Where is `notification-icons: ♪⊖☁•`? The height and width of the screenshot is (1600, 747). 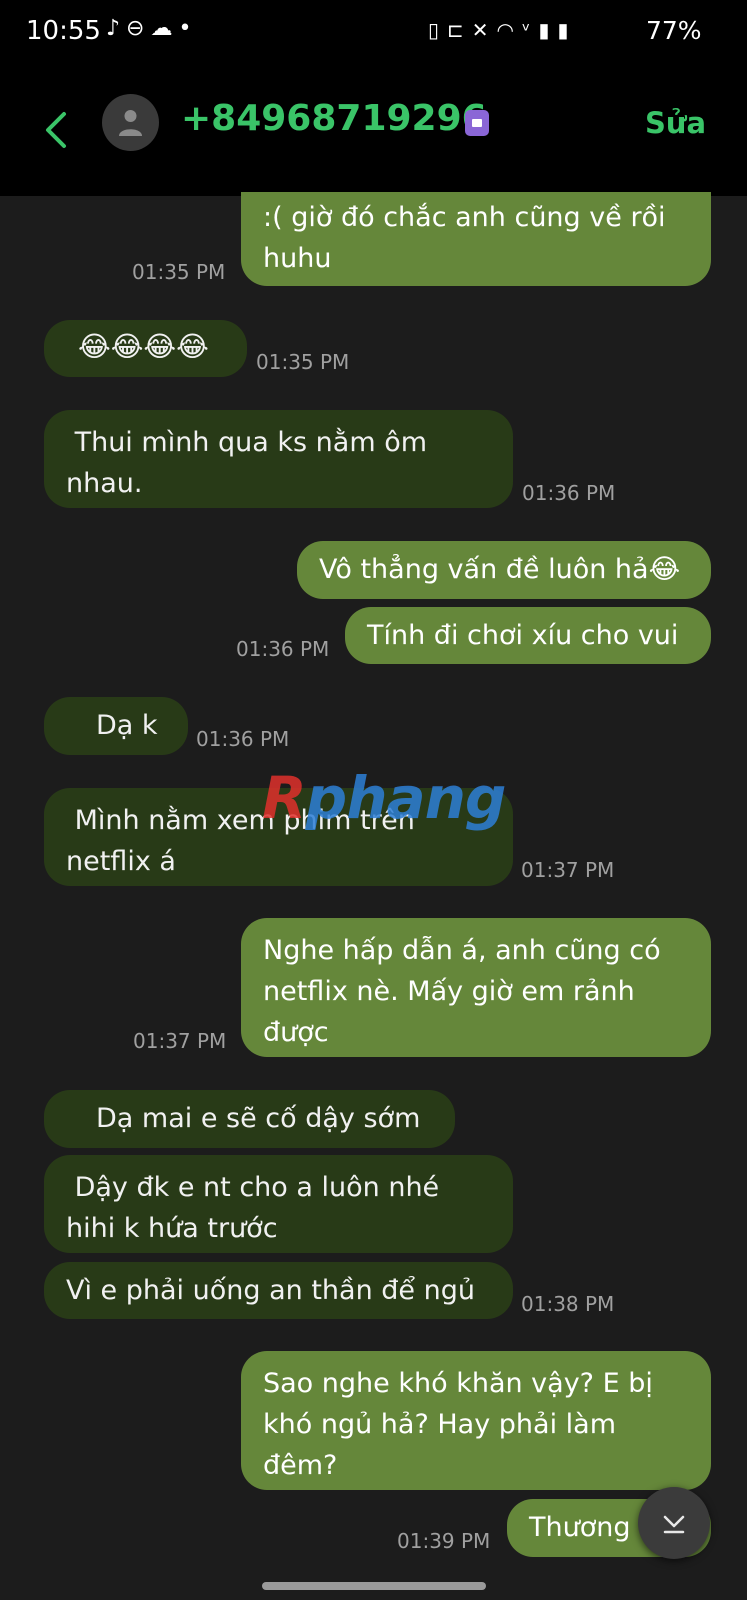
notification-icons: ♪⊖☁• is located at coordinates (151, 28).